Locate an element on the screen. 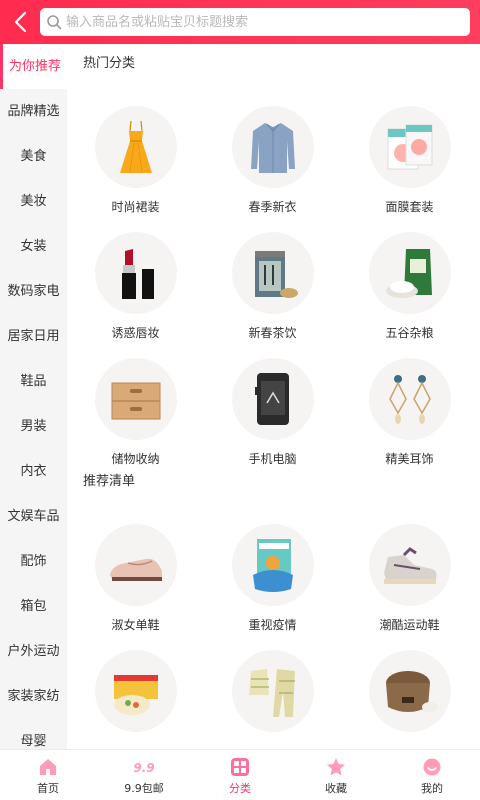 The width and height of the screenshot is (480, 800). tab-category: 分类 is located at coordinates (240, 775).